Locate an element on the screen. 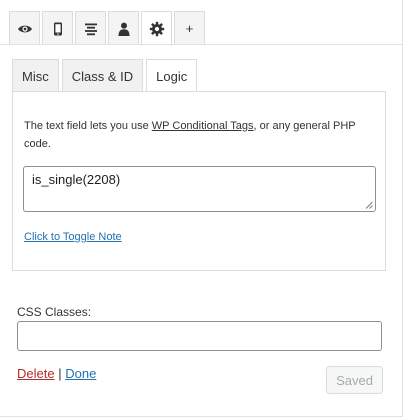 This screenshot has height=420, width=413. tab-add: + is located at coordinates (189, 28).